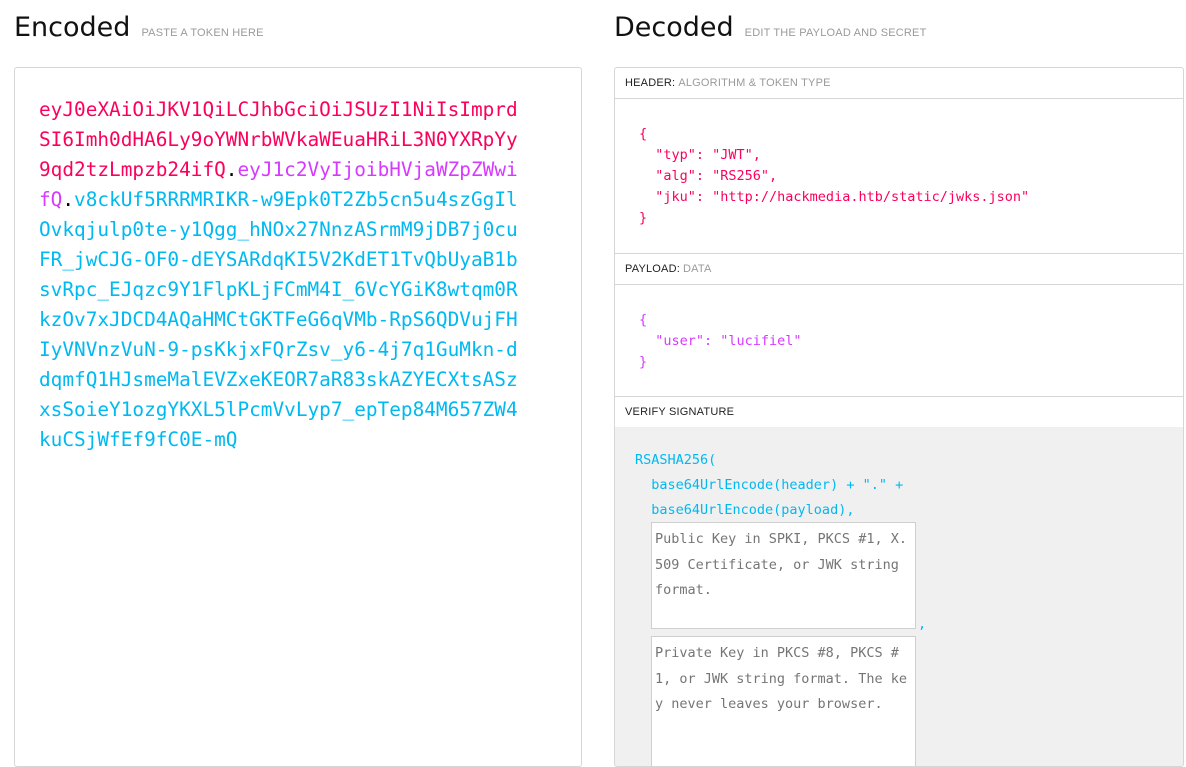 This screenshot has width=1186, height=767. I want to click on encoded-heading: Encoded PASTE A TOKEN HERE, so click(139, 27).